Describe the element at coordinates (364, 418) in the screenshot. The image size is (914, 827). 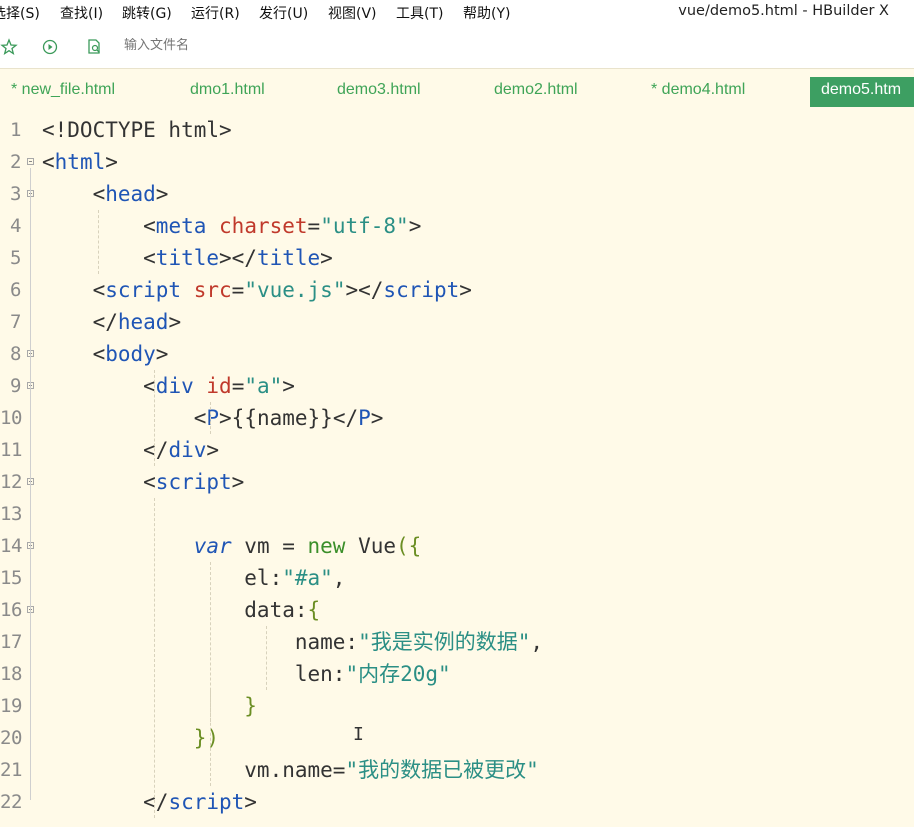
I see `code-token: P` at that location.